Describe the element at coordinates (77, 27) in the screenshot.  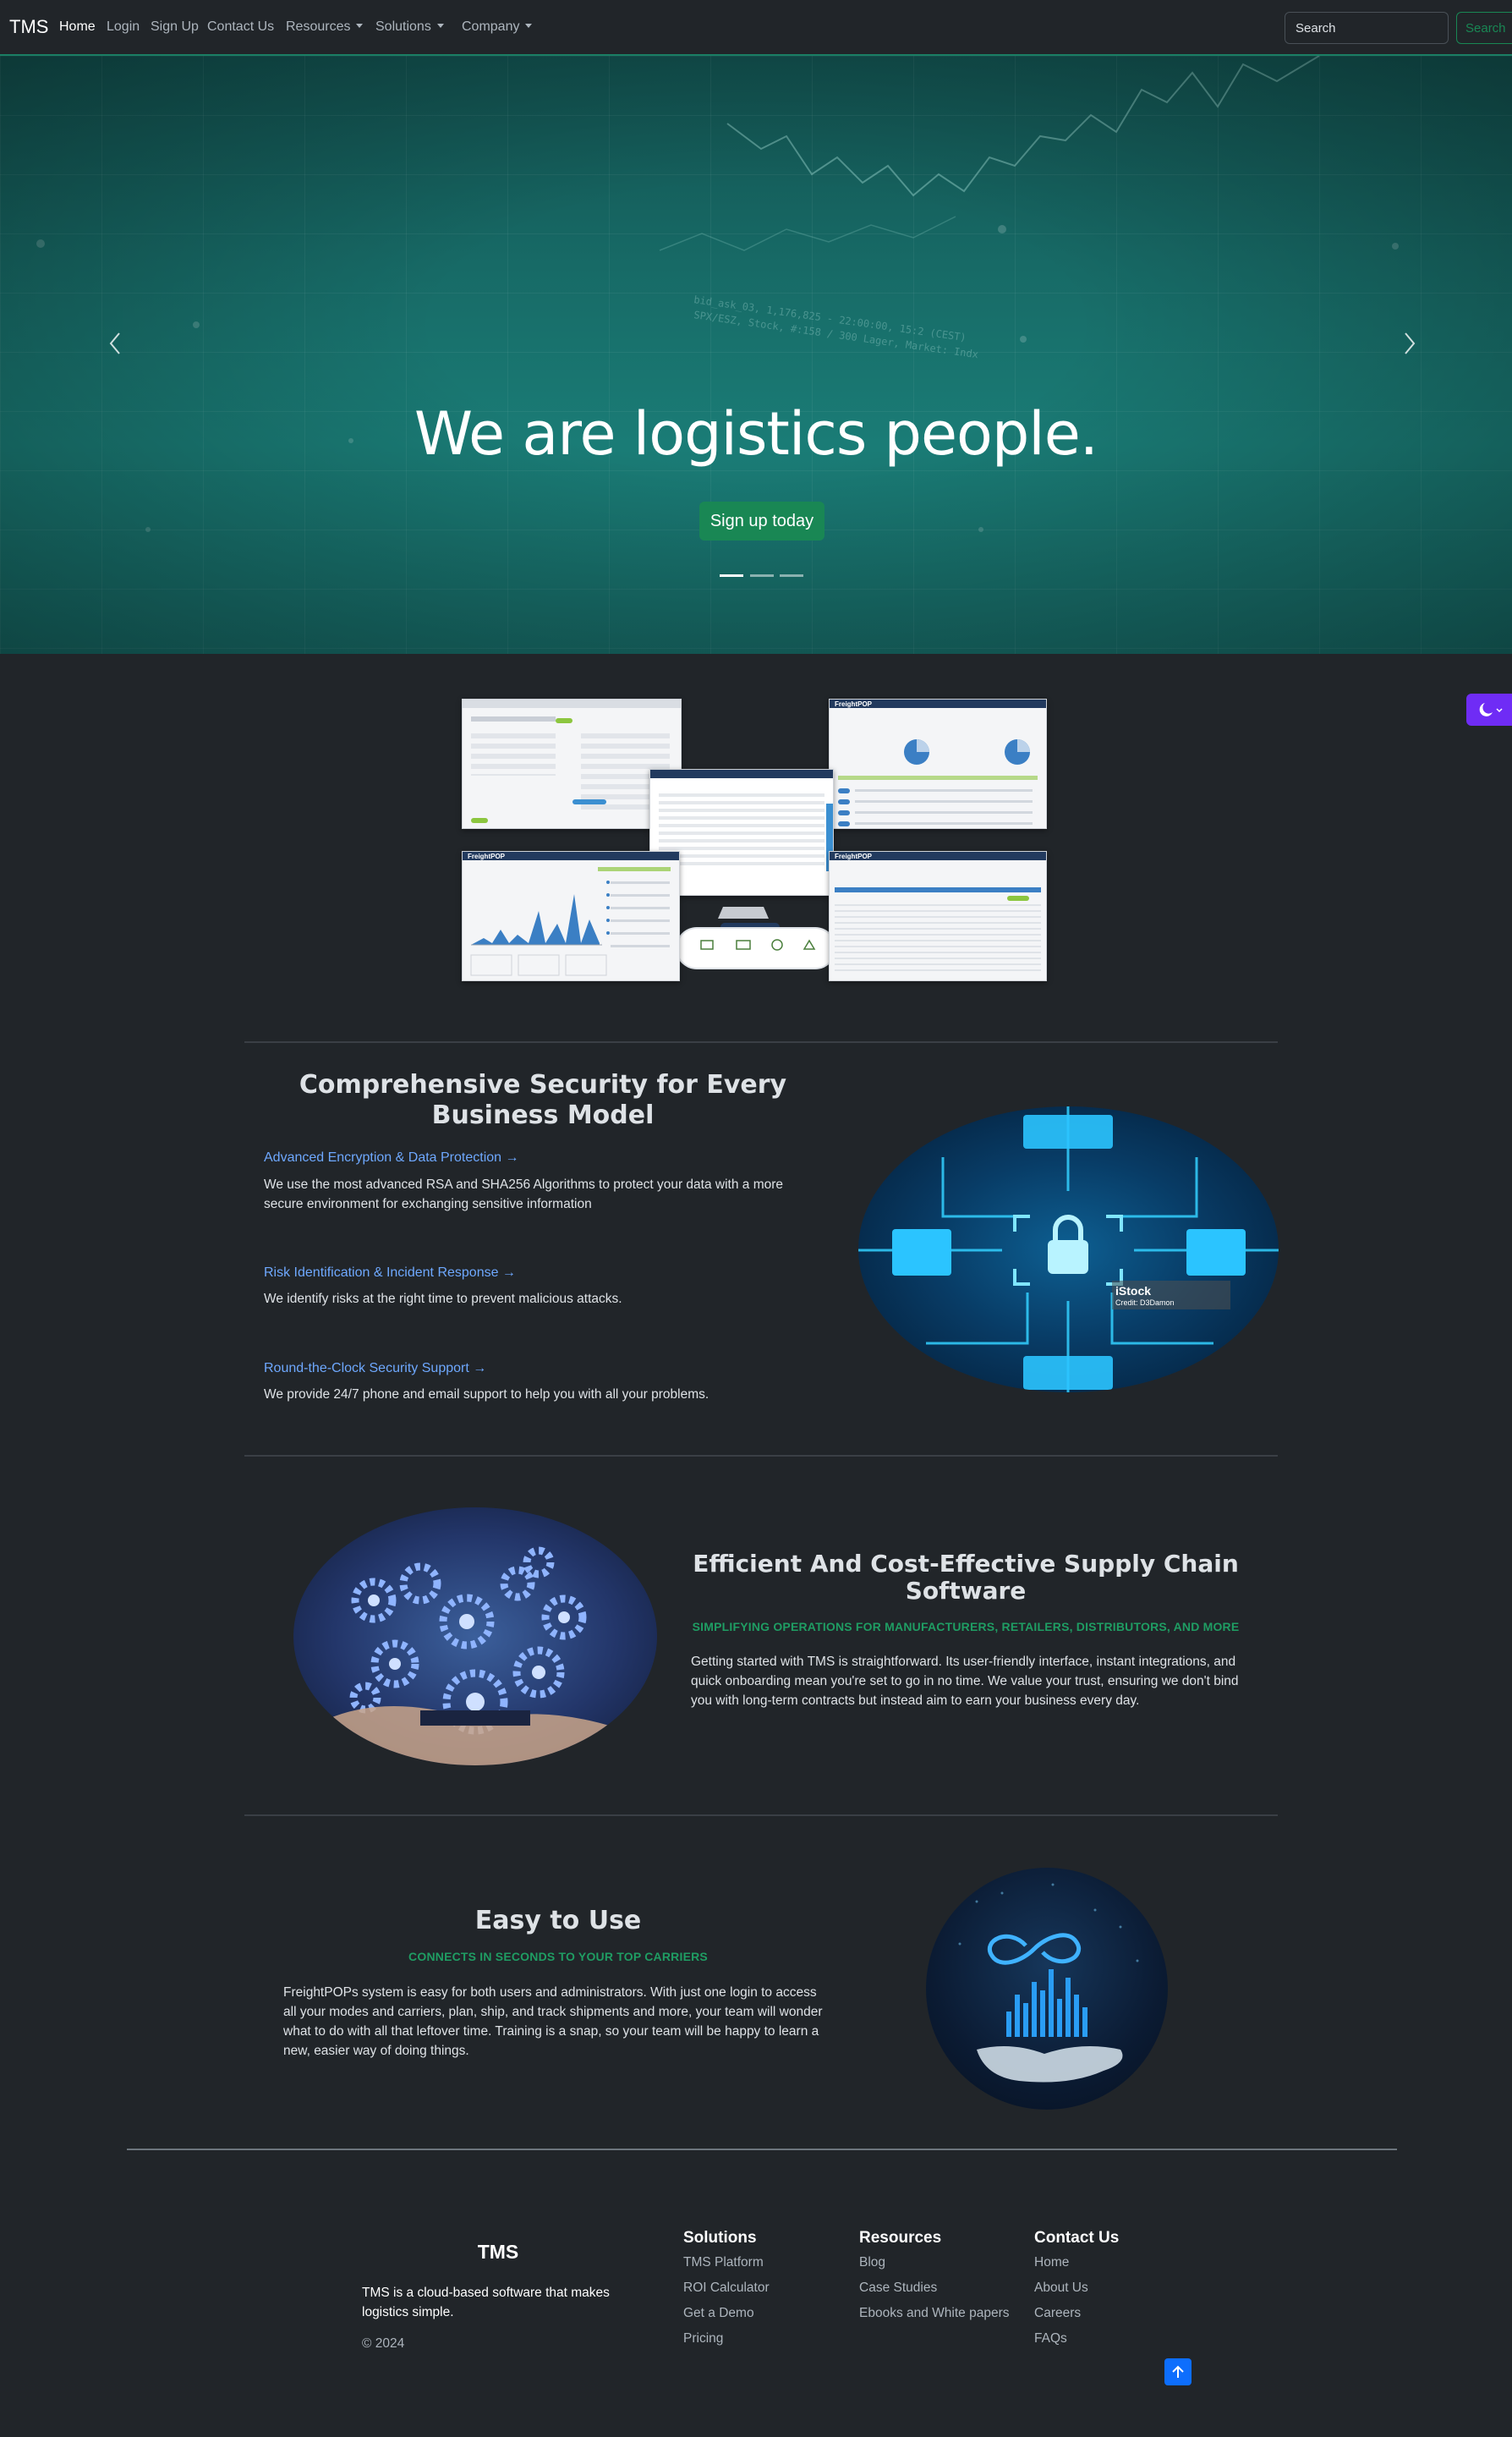
I see `nav-home: Home` at that location.